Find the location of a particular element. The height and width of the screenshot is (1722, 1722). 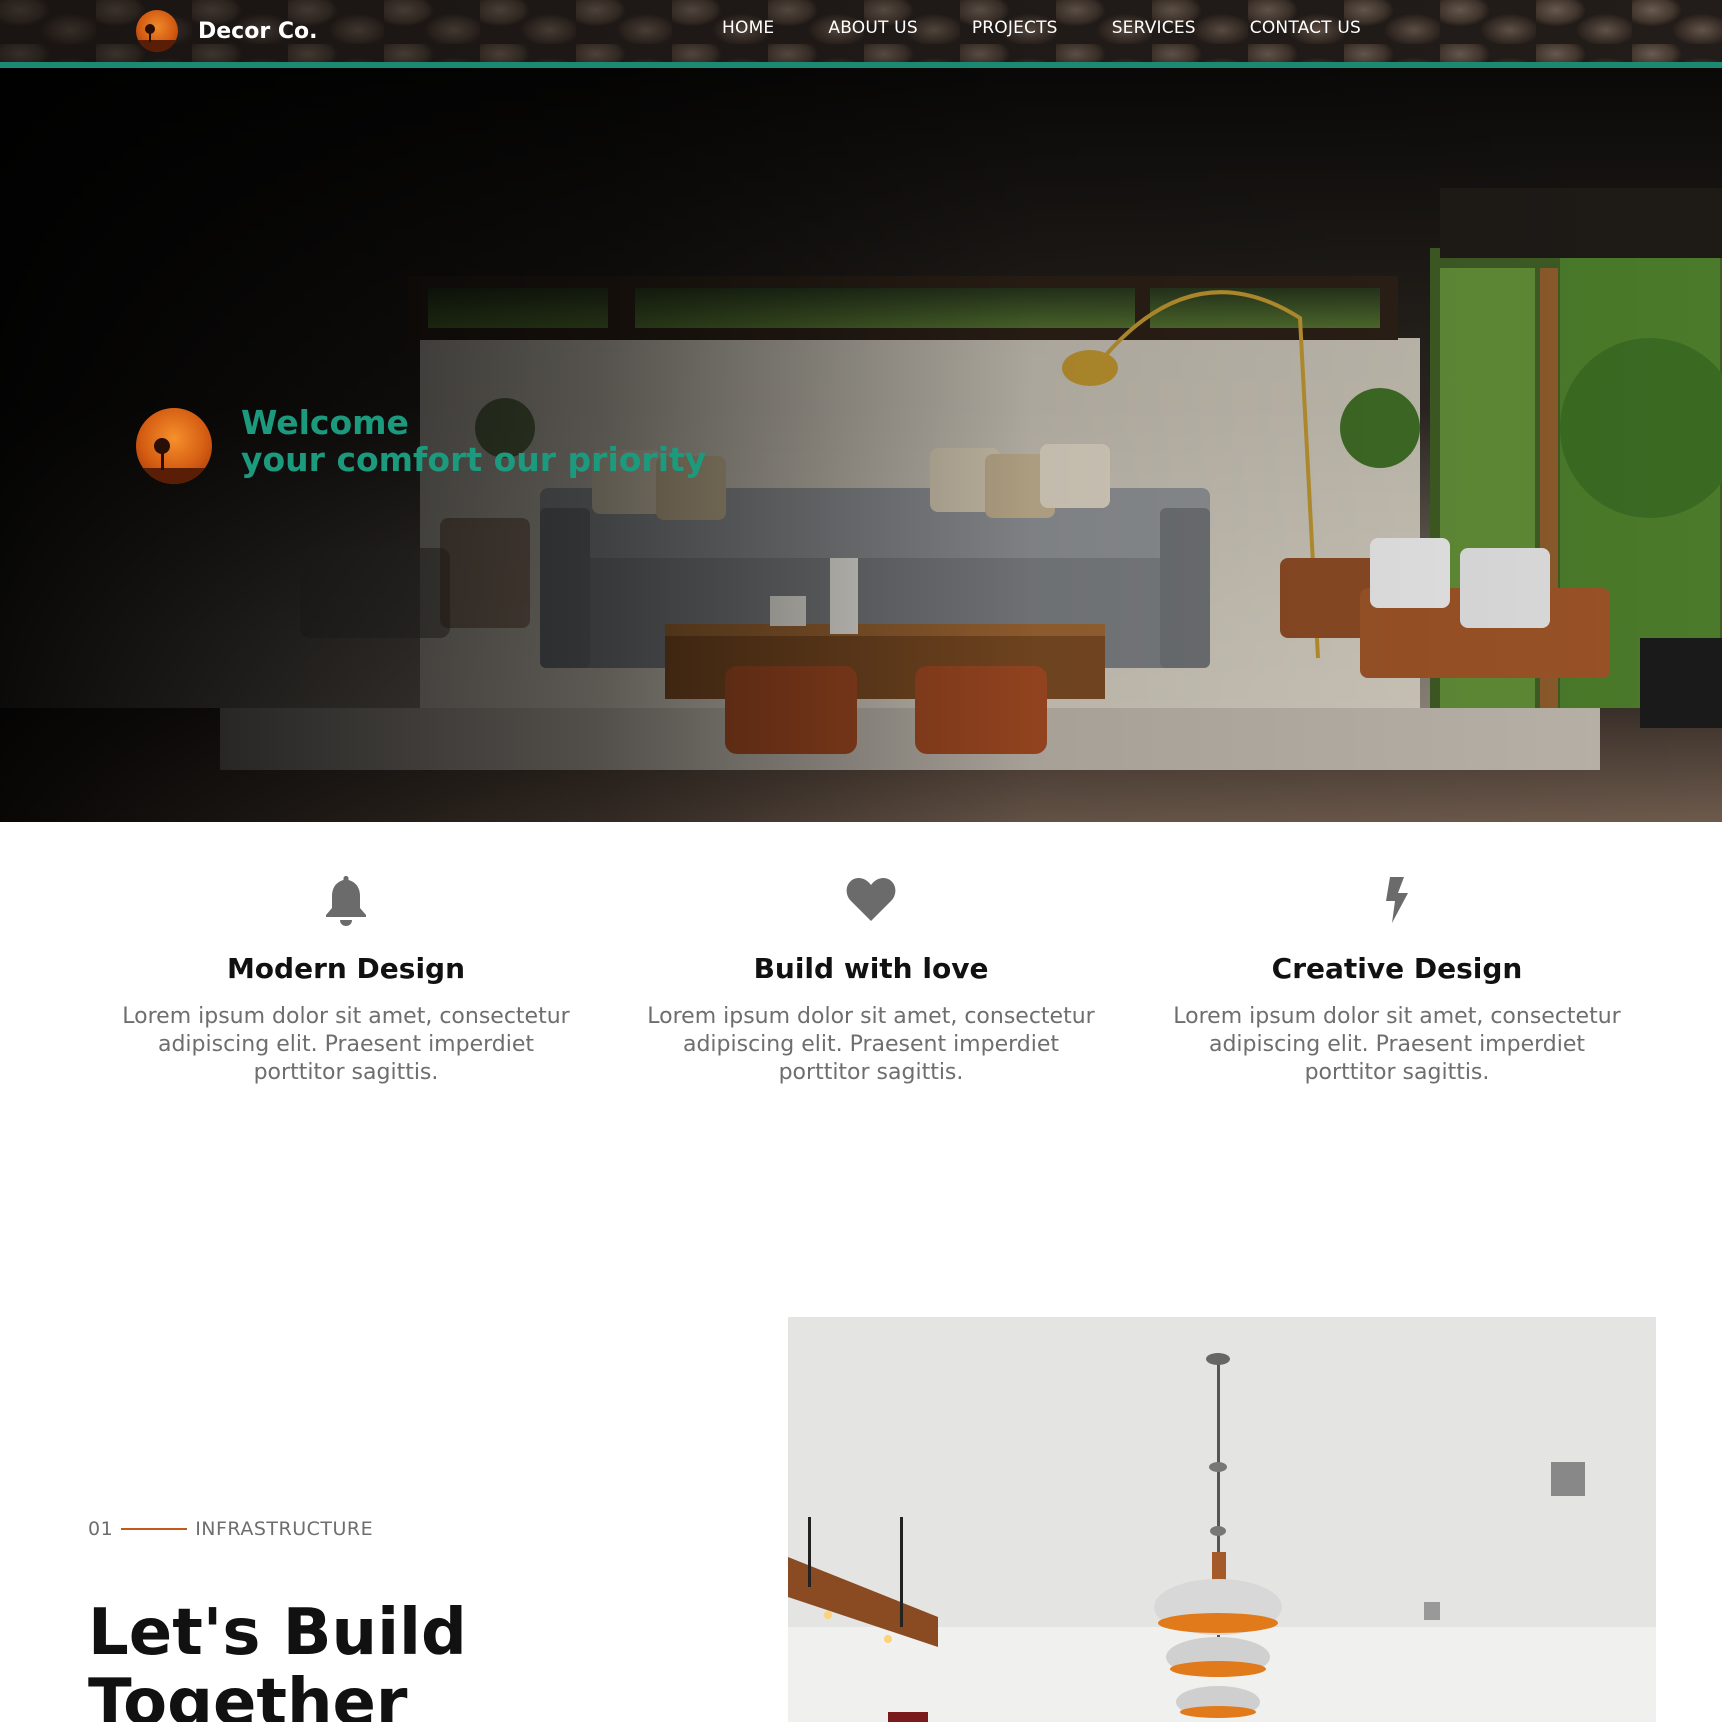

nav-home: HOME is located at coordinates (748, 28).